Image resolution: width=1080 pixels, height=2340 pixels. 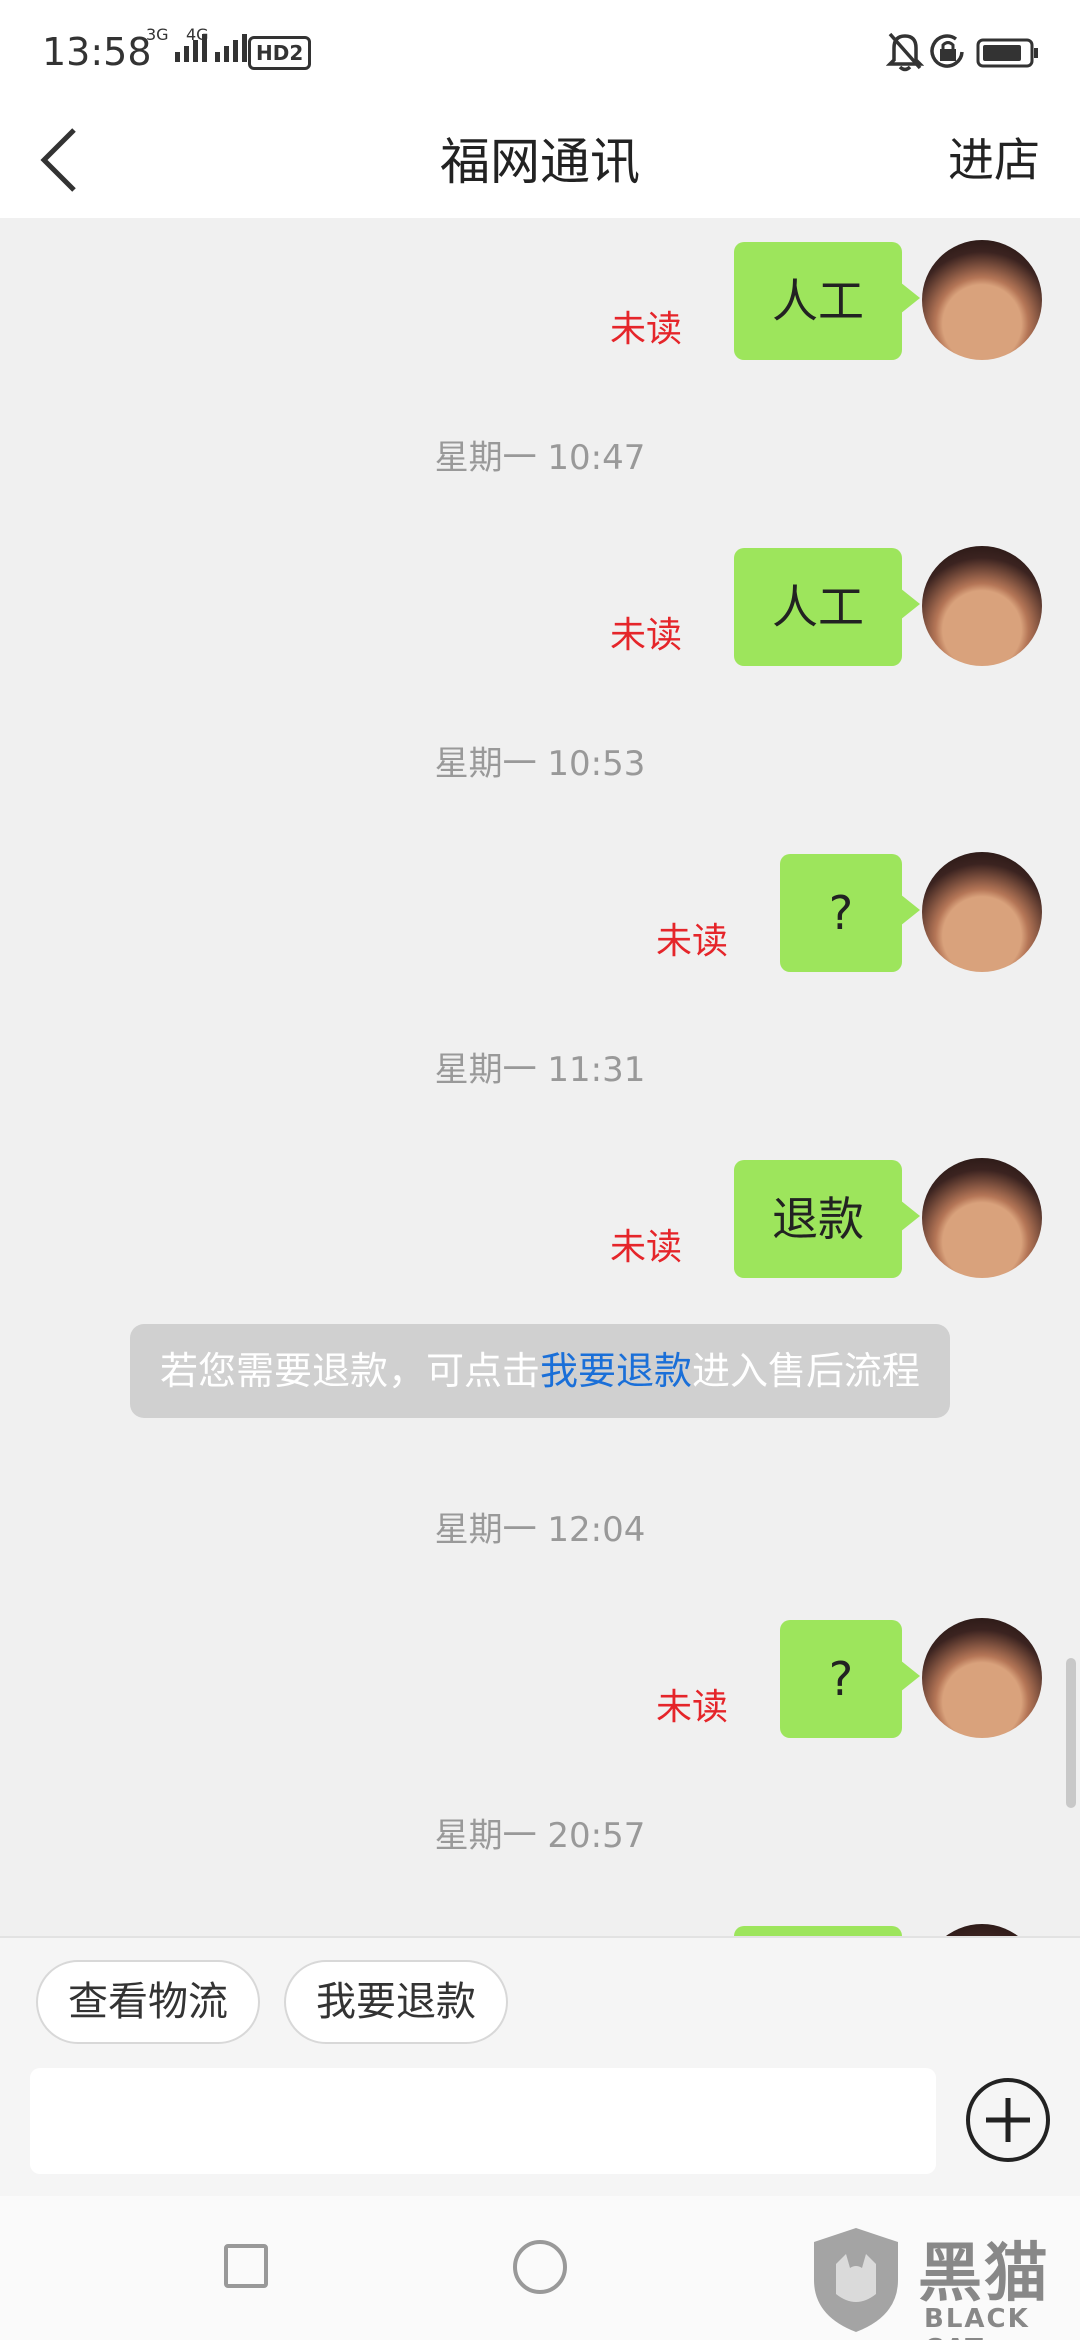 What do you see at coordinates (540, 1530) in the screenshot?
I see `timestamp: 星期一 12:04` at bounding box center [540, 1530].